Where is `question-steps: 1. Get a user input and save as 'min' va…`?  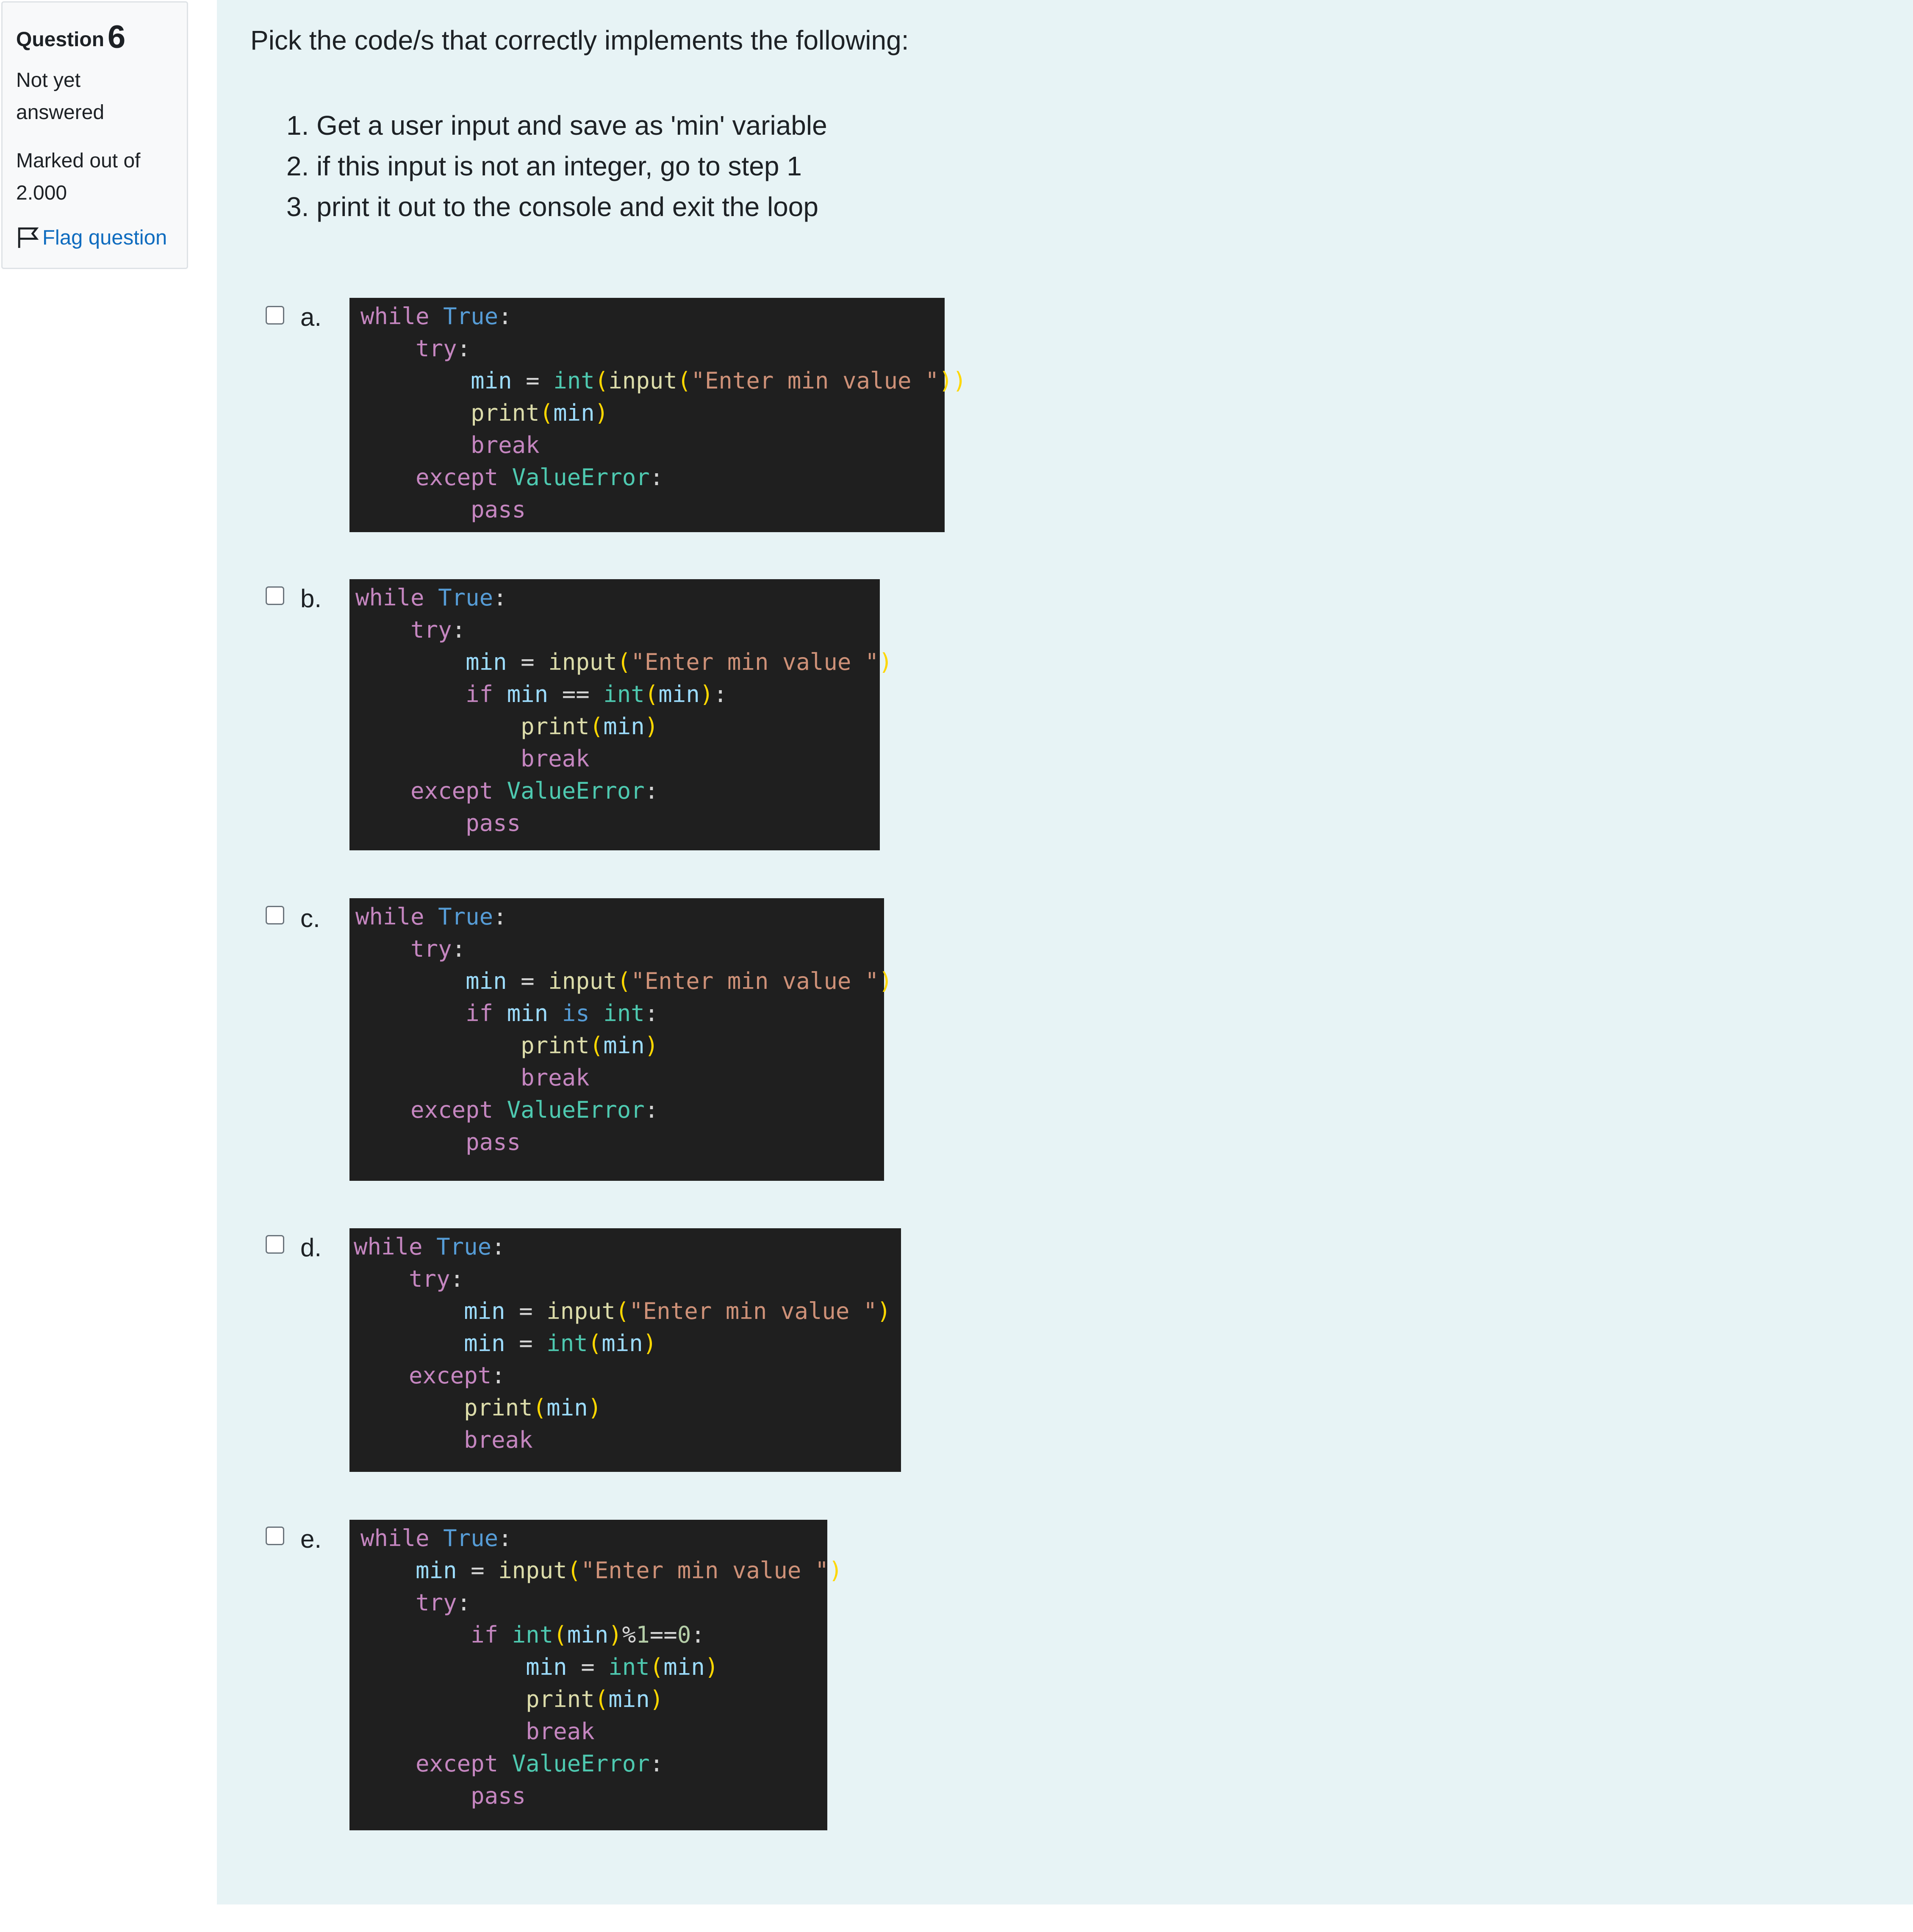 question-steps: 1. Get a user input and save as 'min' va… is located at coordinates (556, 166).